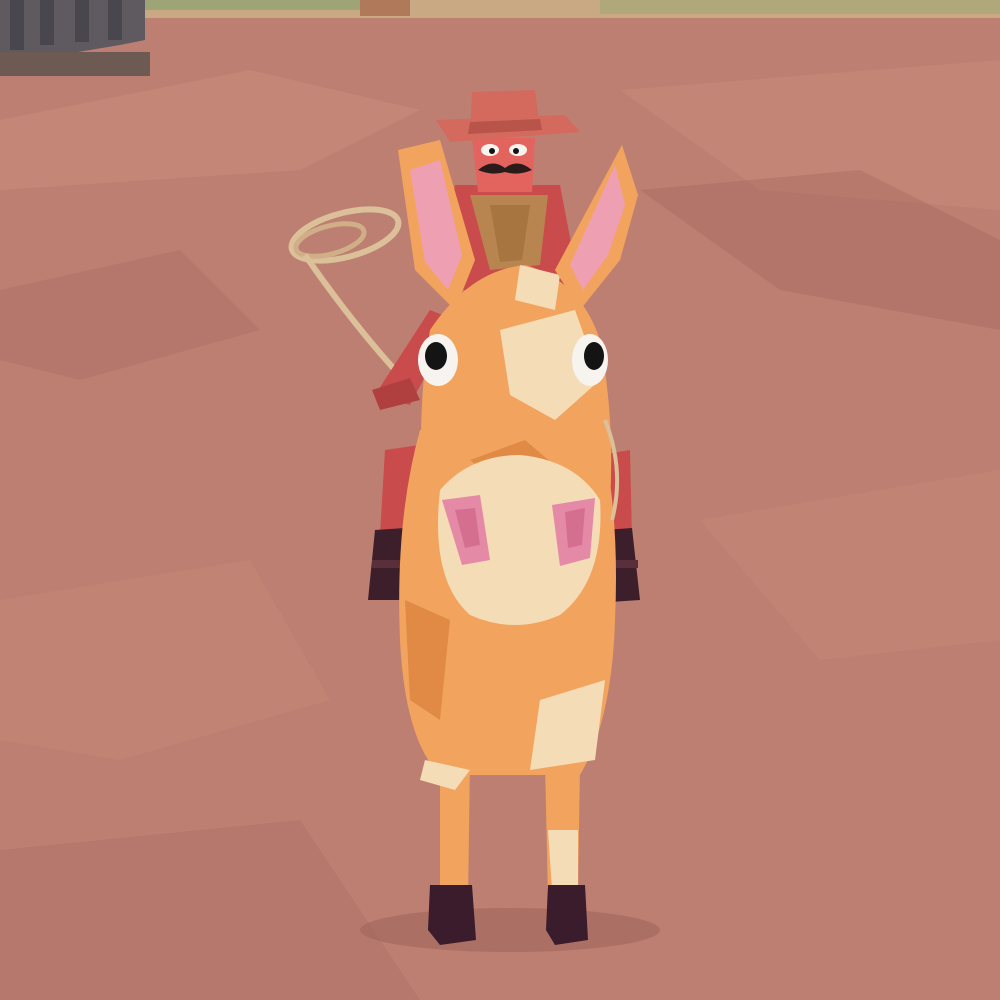 This screenshot has width=1000, height=1000. What do you see at coordinates (590, 360) in the screenshot?
I see `mule-right-eye` at bounding box center [590, 360].